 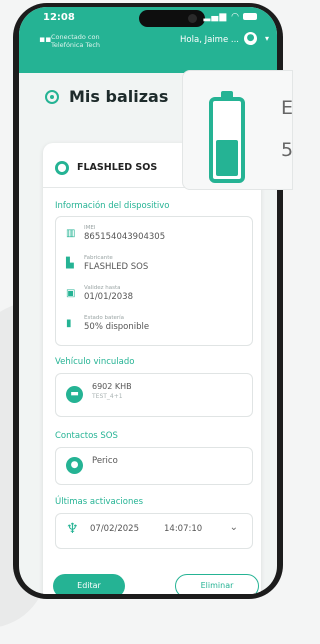 What do you see at coordinates (267, 38) in the screenshot?
I see `chevron-down-icon: ▾` at bounding box center [267, 38].